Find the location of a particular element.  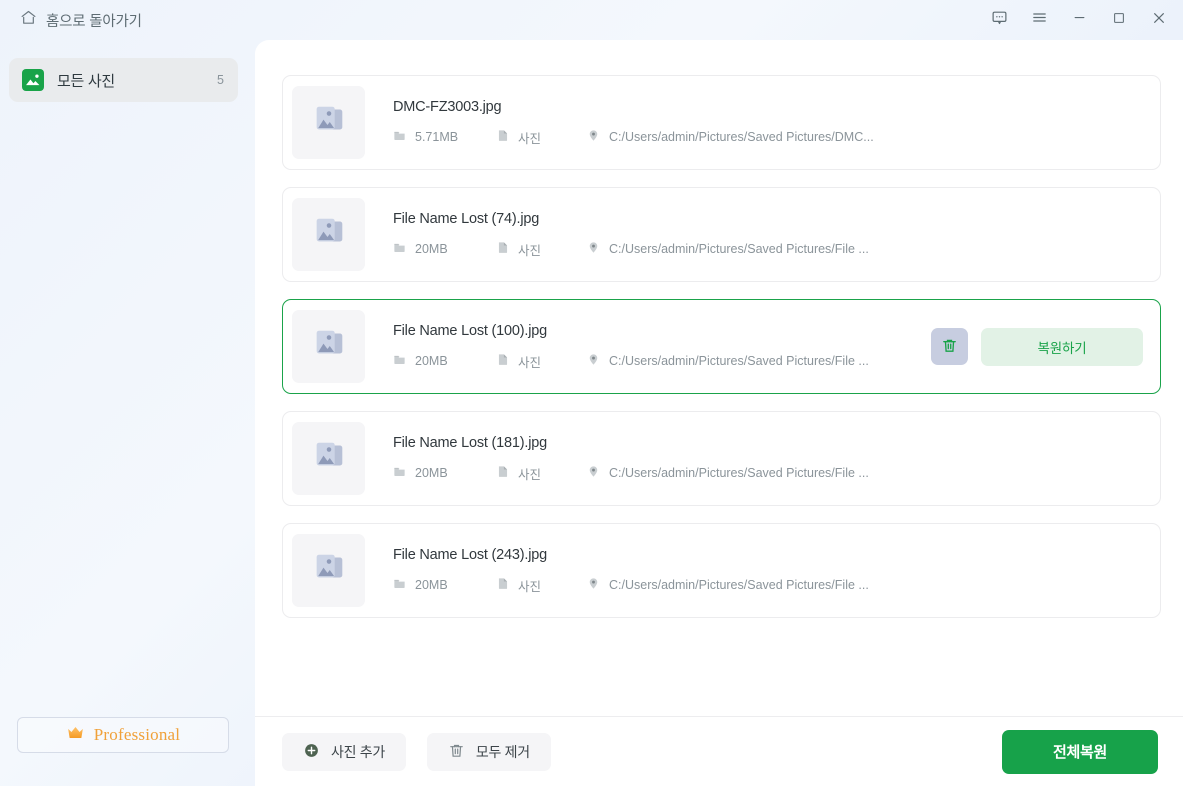

file-size-text: 5.71MB is located at coordinates (437, 137).